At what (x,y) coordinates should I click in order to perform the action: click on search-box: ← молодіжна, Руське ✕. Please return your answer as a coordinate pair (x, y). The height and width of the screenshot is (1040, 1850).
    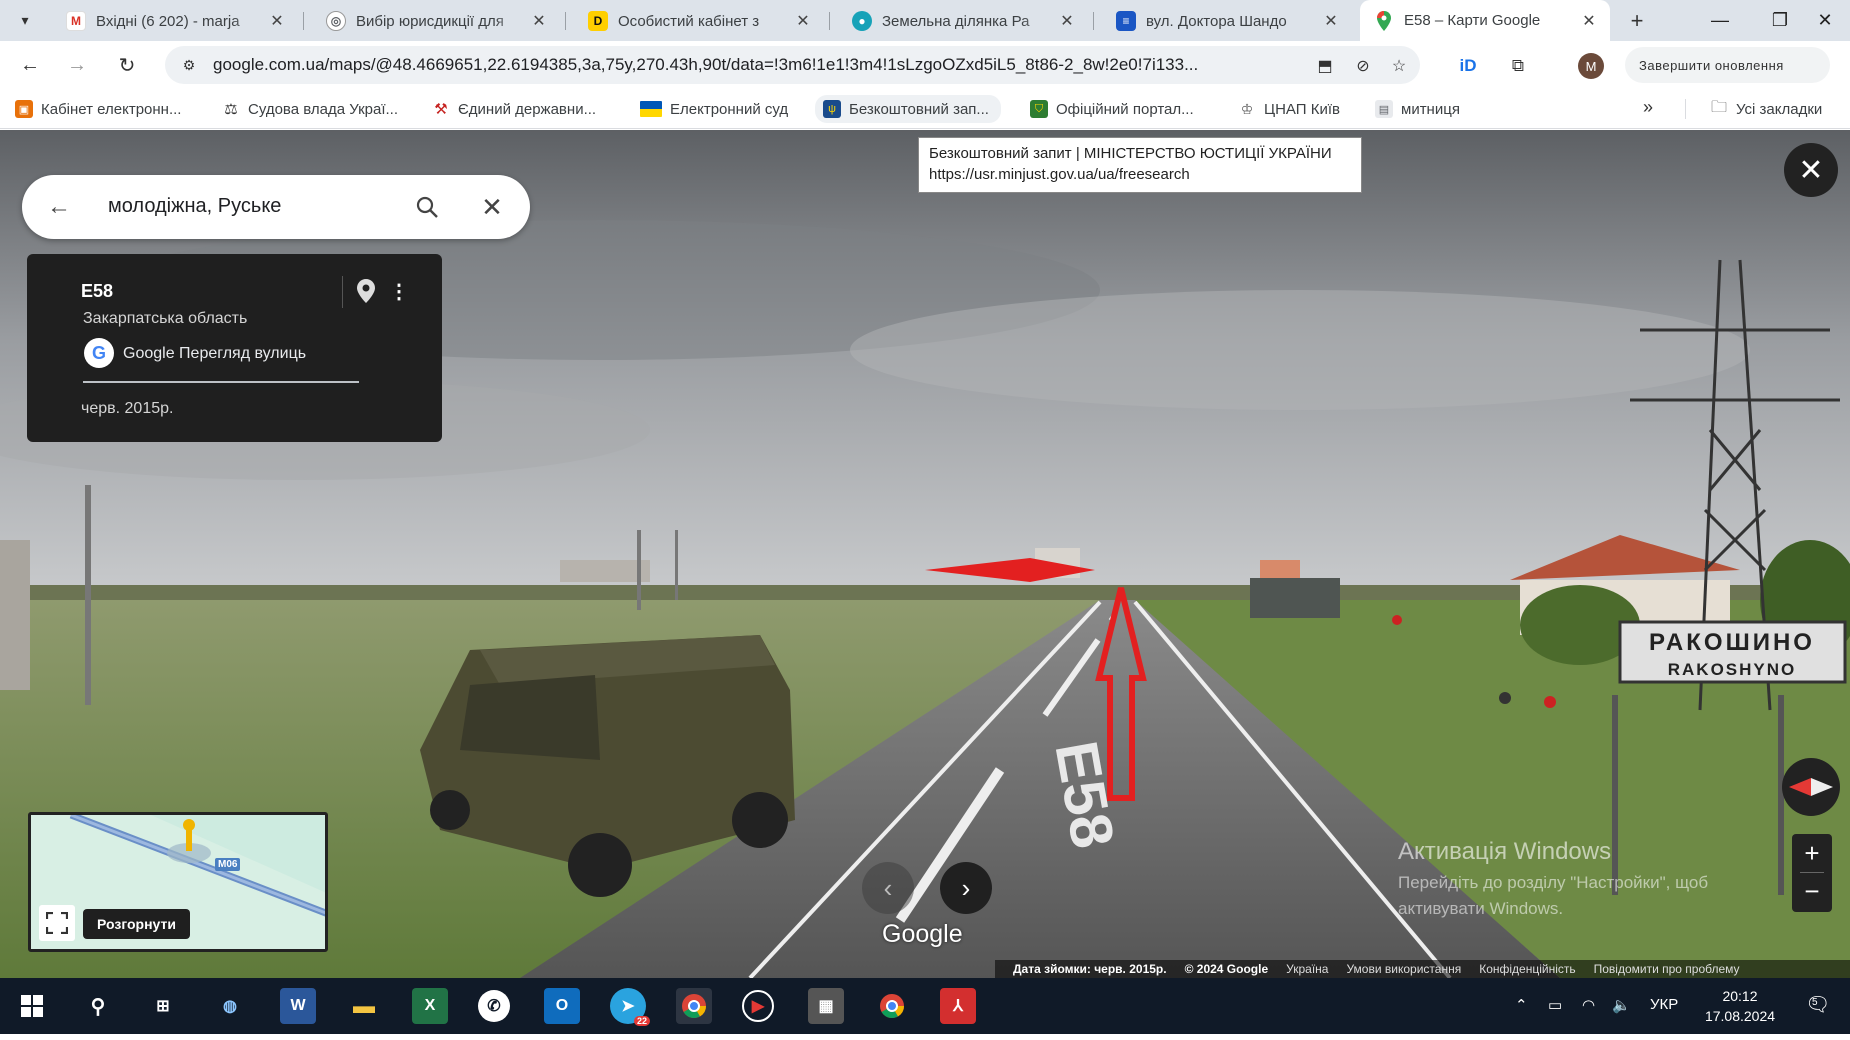
    Looking at the image, I should click on (276, 207).